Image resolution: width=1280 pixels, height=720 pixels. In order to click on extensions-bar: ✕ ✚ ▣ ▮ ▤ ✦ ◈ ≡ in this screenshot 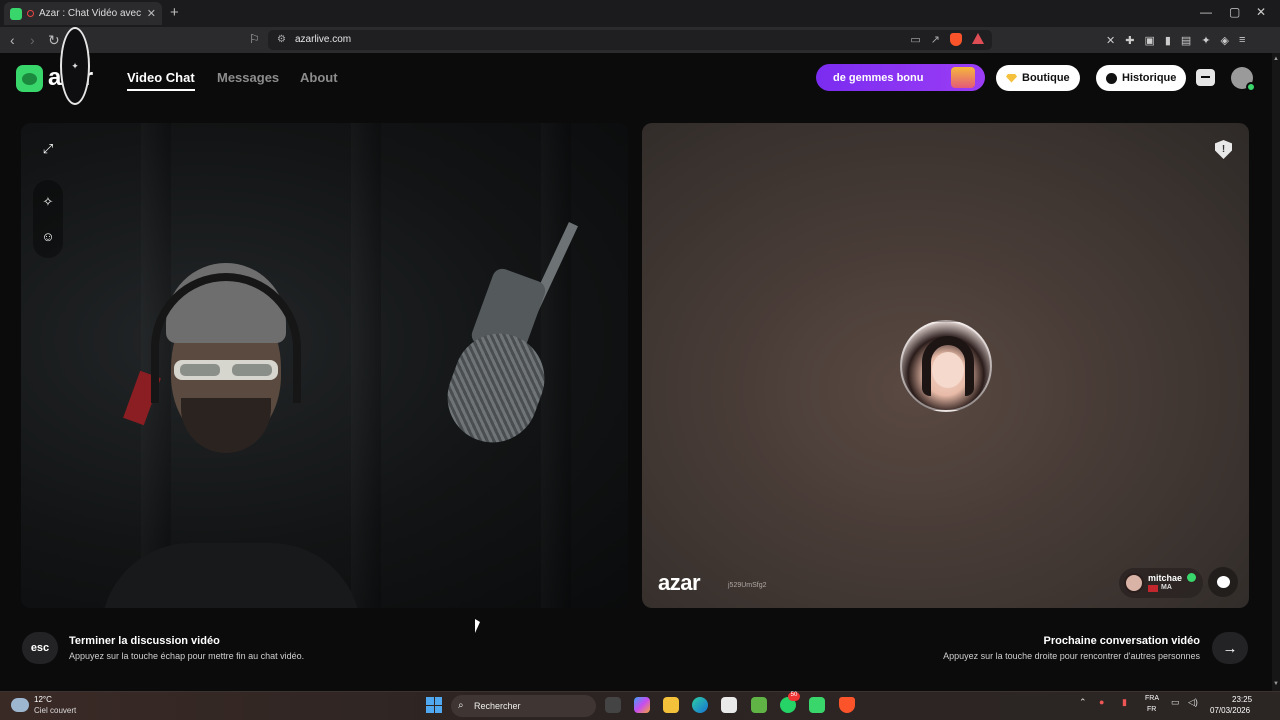, I will do `click(1175, 40)`.